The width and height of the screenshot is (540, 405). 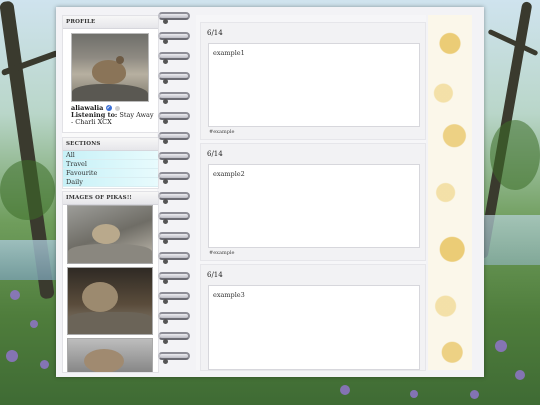 What do you see at coordinates (314, 206) in the screenshot?
I see `entry-body: example2` at bounding box center [314, 206].